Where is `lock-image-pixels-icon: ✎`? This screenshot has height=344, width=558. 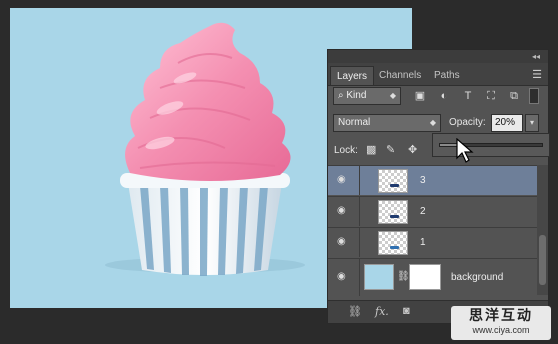 lock-image-pixels-icon: ✎ is located at coordinates (390, 149).